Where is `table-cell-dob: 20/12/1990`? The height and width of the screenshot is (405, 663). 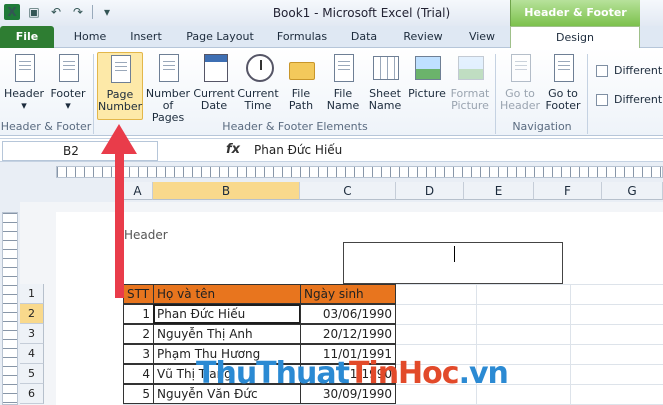
table-cell-dob: 20/12/1990 is located at coordinates (348, 334).